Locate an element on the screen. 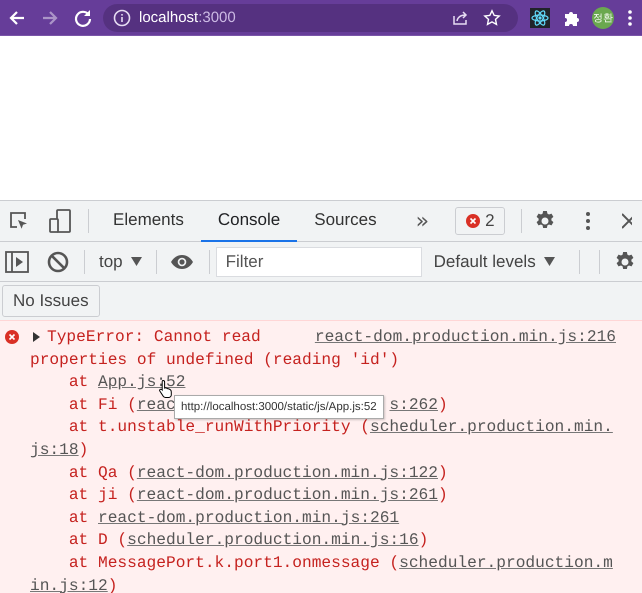  block-icon is located at coordinates (58, 261).